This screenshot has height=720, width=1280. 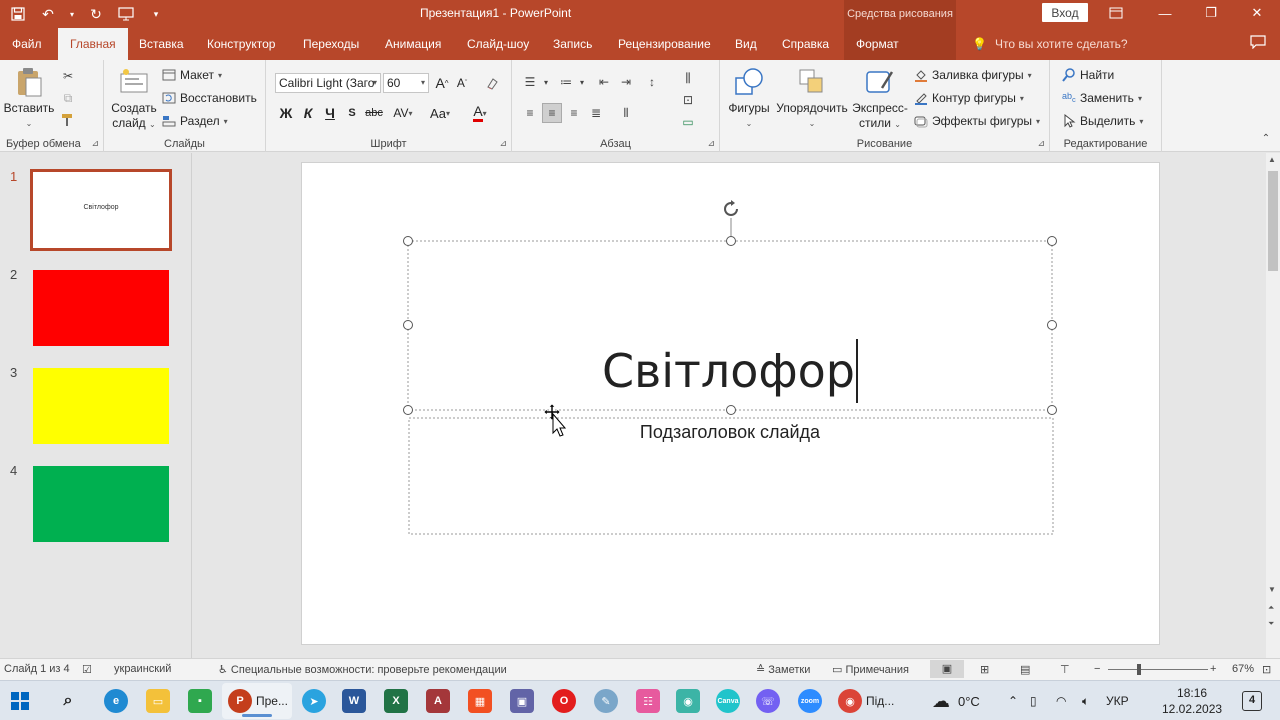 I want to click on resize-handle-tr, so click(x=1052, y=241).